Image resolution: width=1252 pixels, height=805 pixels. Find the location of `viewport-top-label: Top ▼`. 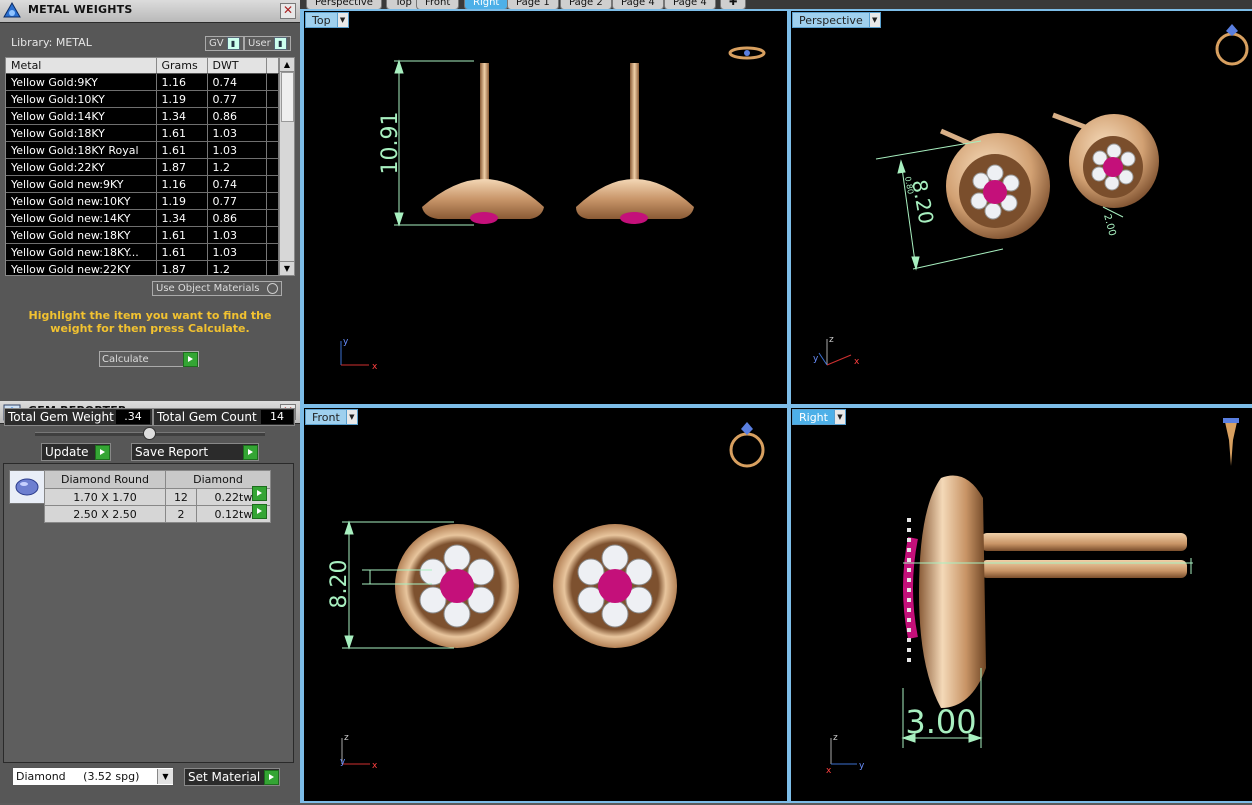

viewport-top-label: Top ▼ is located at coordinates (327, 20).